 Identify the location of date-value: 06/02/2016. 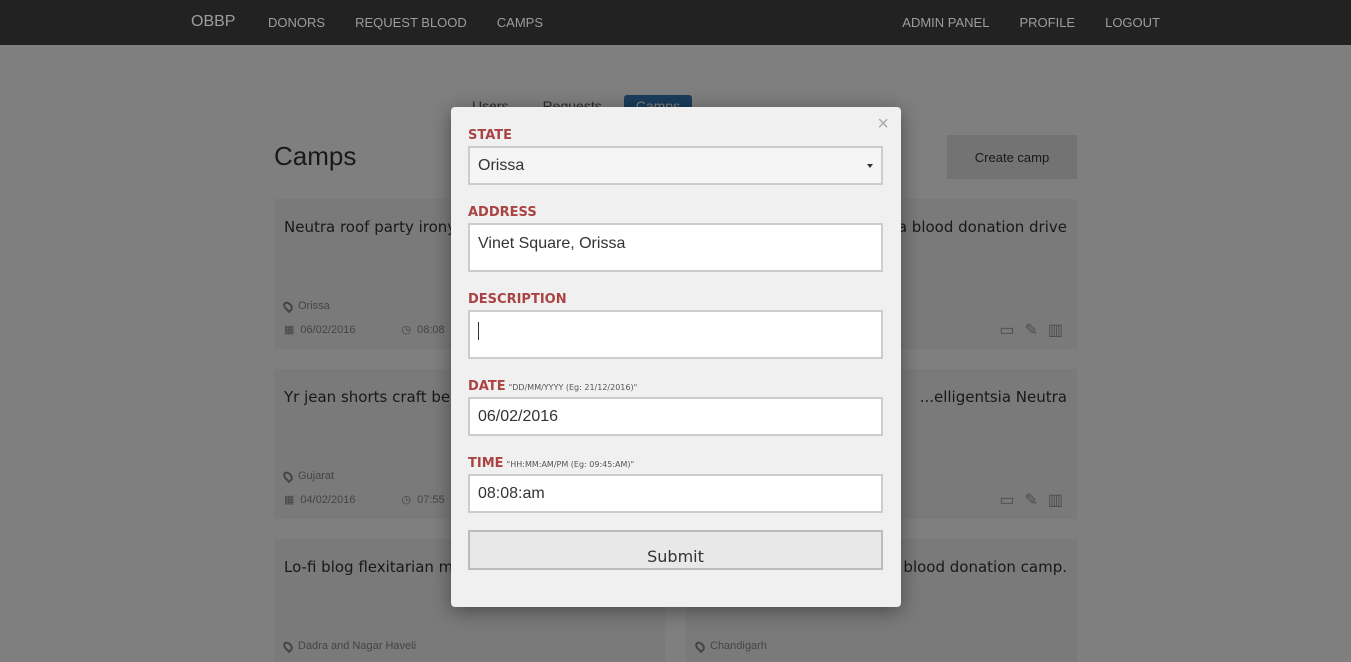
(518, 416).